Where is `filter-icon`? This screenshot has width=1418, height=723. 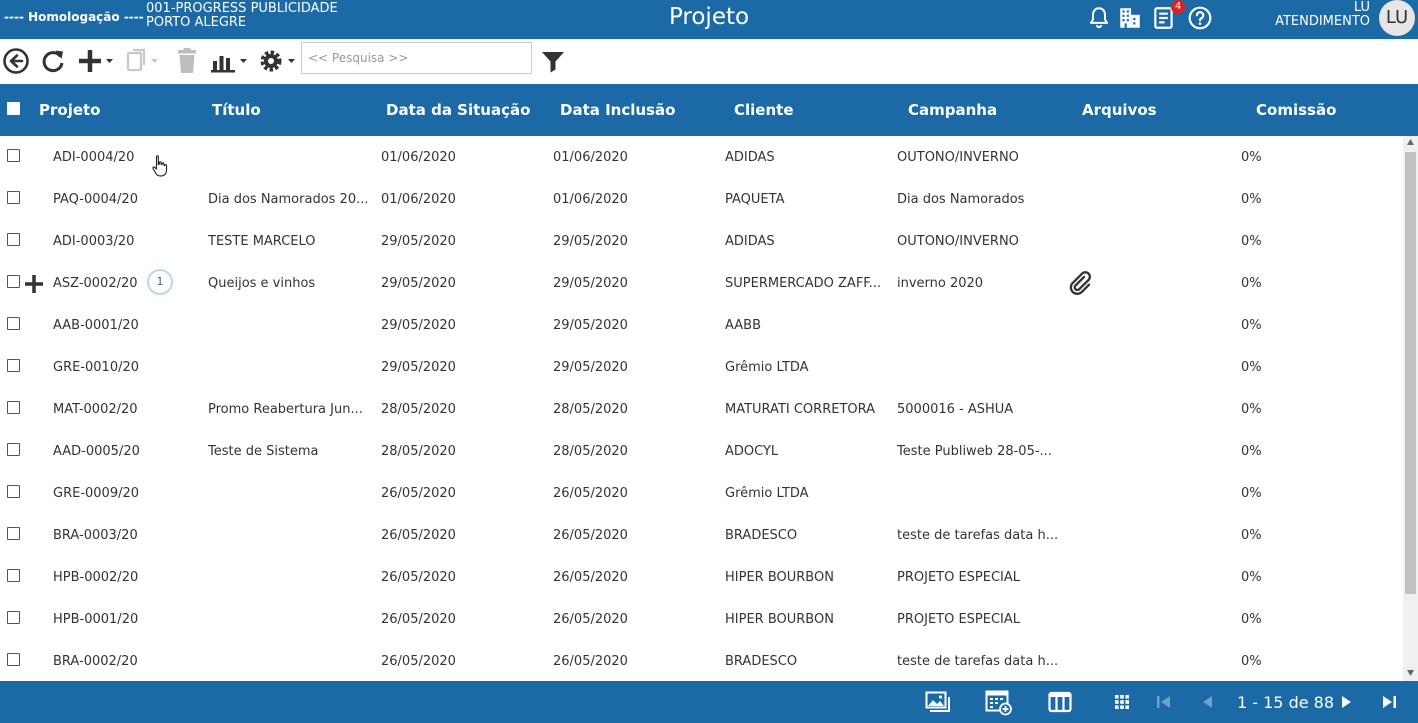 filter-icon is located at coordinates (553, 61).